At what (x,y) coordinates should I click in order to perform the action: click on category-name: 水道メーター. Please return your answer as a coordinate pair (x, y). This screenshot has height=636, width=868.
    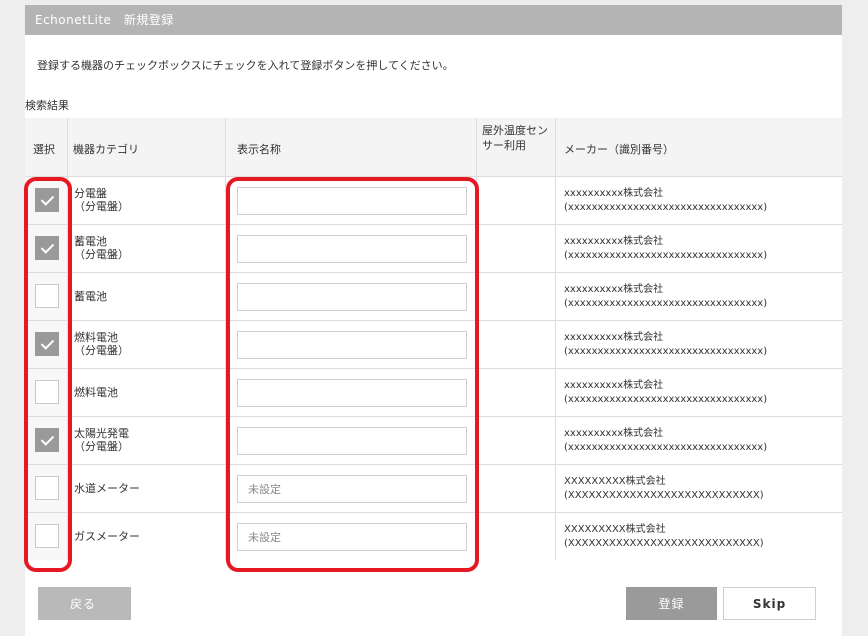
    Looking at the image, I should click on (107, 488).